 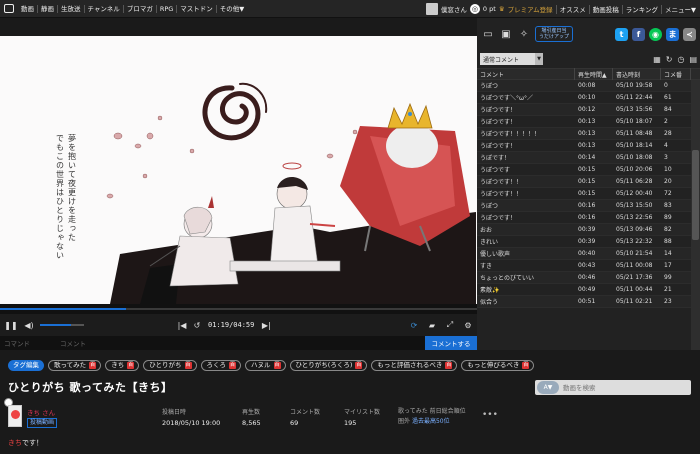 What do you see at coordinates (104, 8) in the screenshot?
I see `nav-channel: チャンネル` at bounding box center [104, 8].